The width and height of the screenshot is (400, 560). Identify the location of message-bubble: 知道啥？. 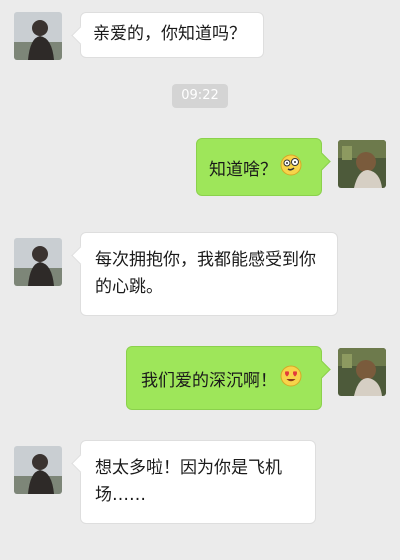
(259, 167).